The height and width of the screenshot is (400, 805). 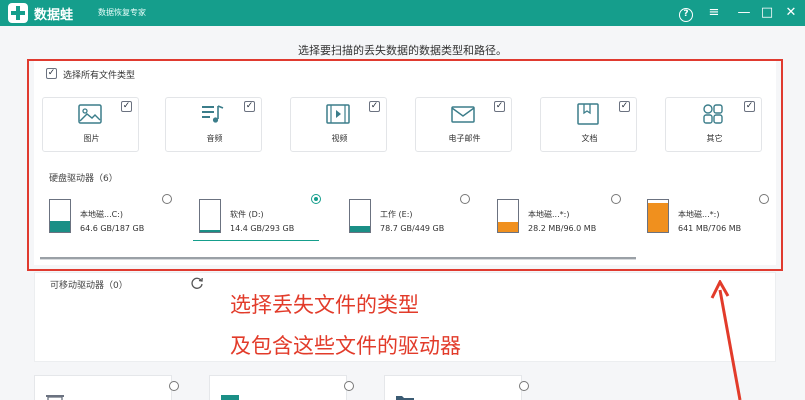 What do you see at coordinates (463, 114) in the screenshot?
I see `email-icon` at bounding box center [463, 114].